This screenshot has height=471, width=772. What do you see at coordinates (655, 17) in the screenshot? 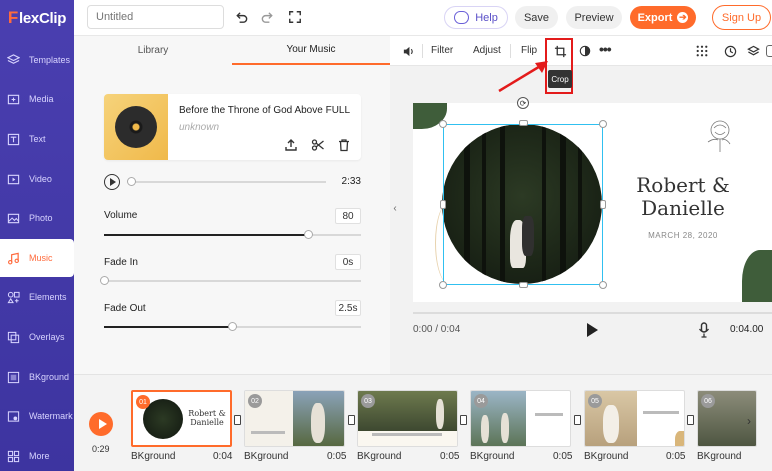
I see `export-label: Export` at bounding box center [655, 17].